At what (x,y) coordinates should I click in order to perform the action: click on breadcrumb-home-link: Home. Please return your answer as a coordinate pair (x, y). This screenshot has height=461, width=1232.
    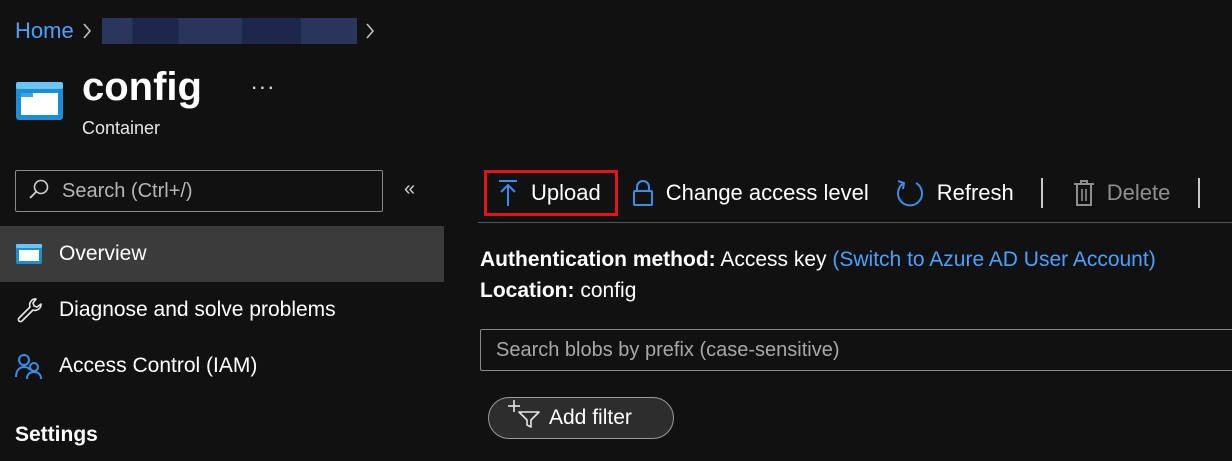
    Looking at the image, I should click on (44, 31).